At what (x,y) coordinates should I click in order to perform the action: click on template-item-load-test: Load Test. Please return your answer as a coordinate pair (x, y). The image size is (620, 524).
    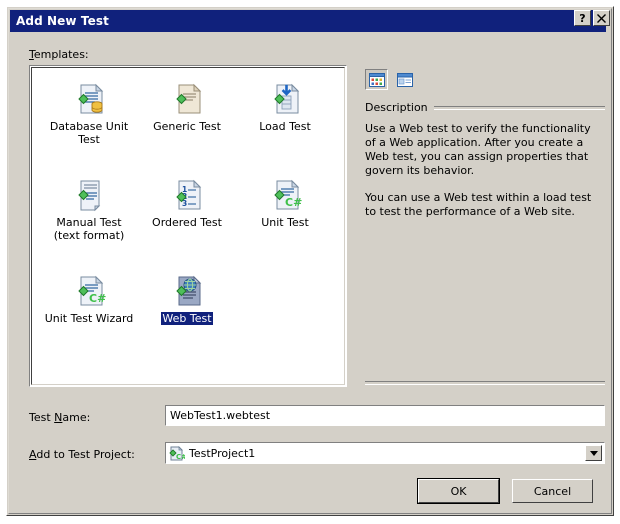
    Looking at the image, I should click on (285, 124).